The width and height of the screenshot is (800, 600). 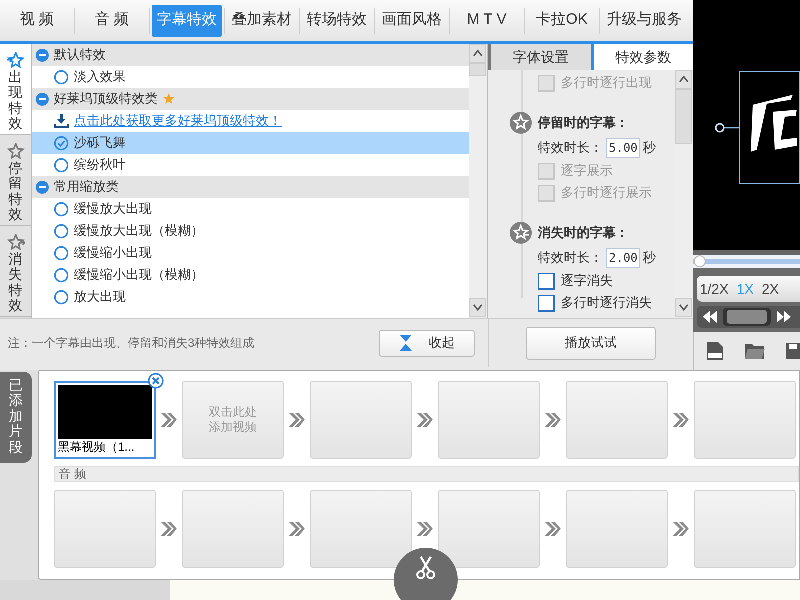 What do you see at coordinates (131, 343) in the screenshot?
I see `note-text: 注：一个字幕由出现、停留和消失3种特效组成` at bounding box center [131, 343].